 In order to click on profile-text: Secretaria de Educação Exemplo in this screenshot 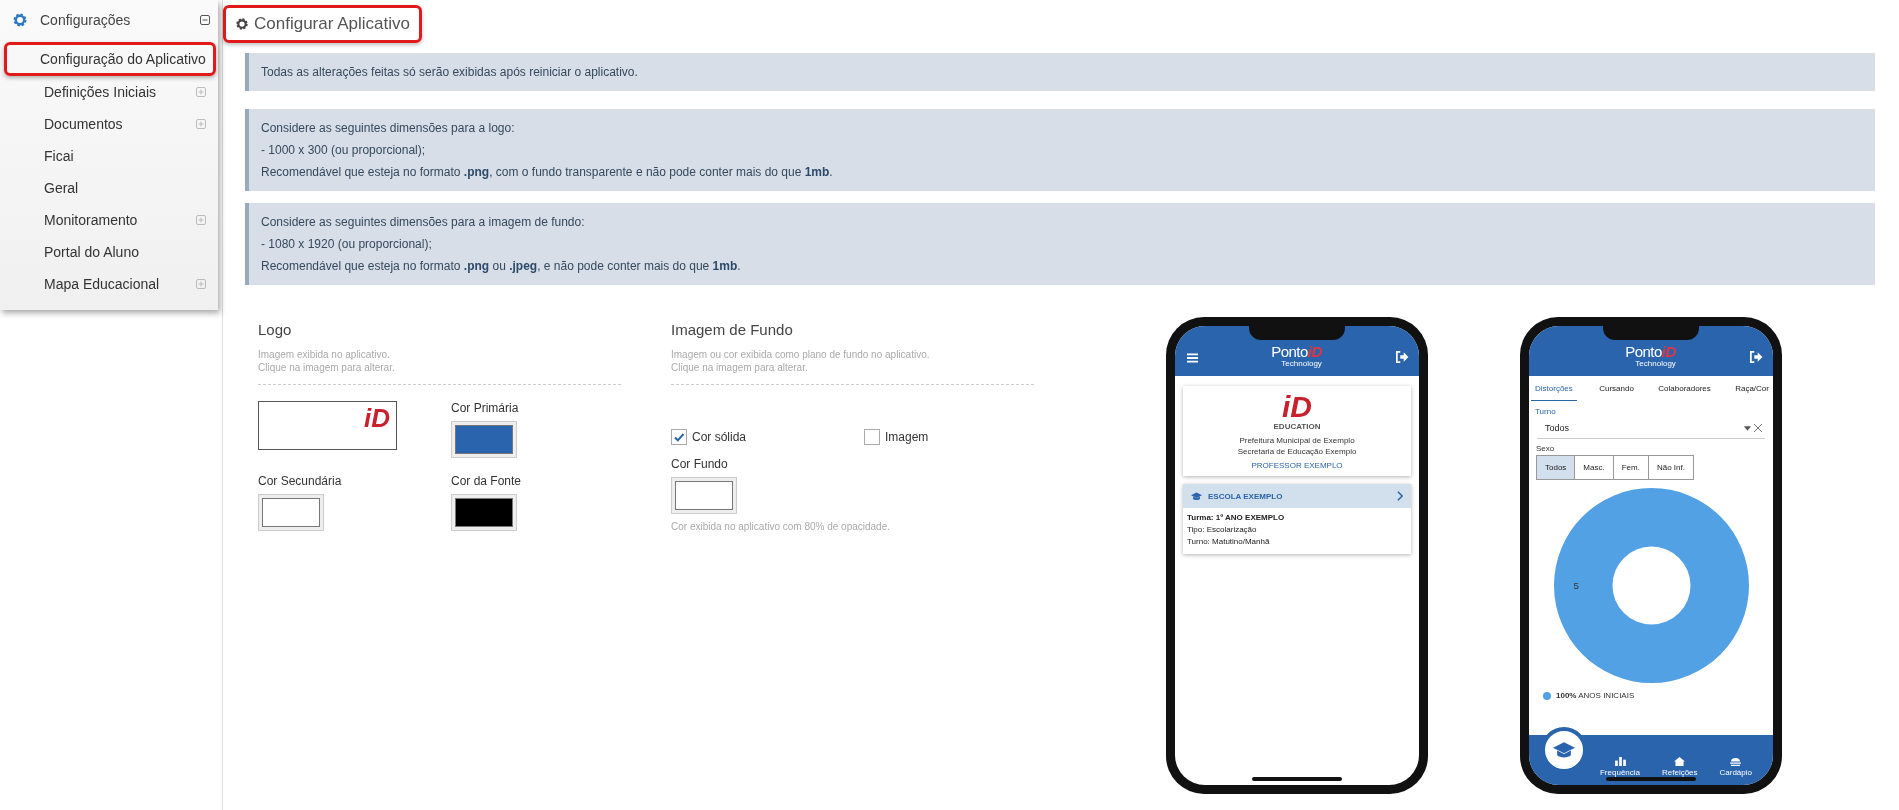, I will do `click(1297, 451)`.